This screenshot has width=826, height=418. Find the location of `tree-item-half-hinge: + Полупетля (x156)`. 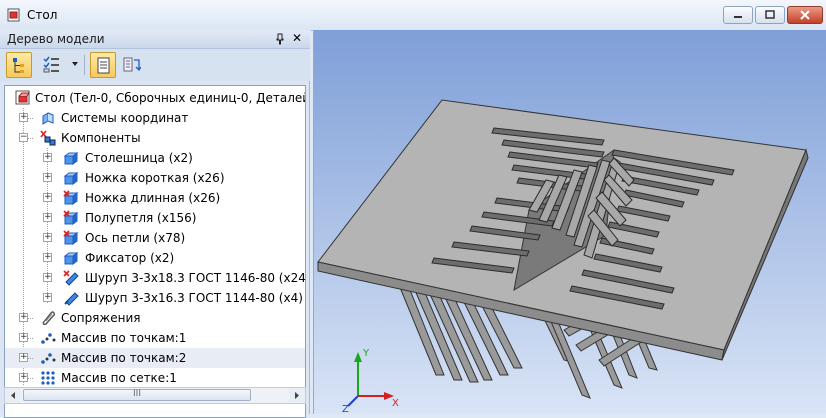

tree-item-half-hinge: + Полупетля (x156) is located at coordinates (155, 218).